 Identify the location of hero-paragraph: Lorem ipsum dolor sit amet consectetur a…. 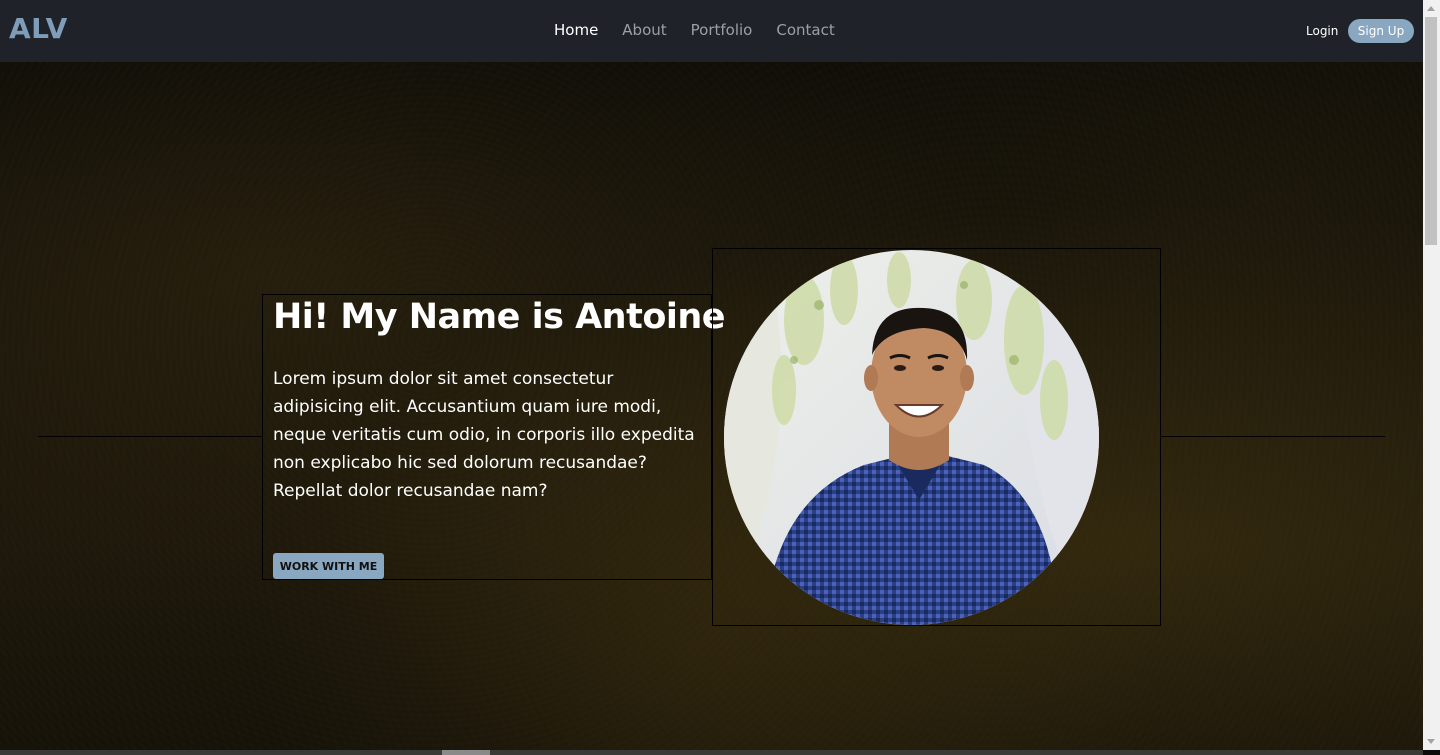
(484, 435).